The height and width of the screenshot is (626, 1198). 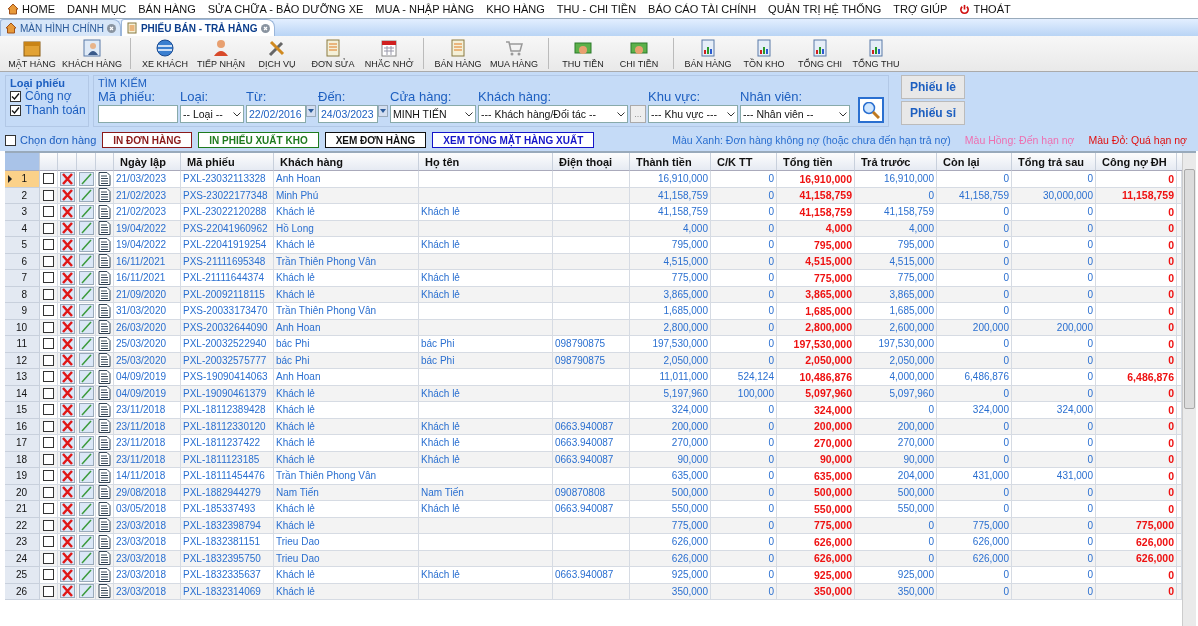 I want to click on menu-item: KHO HÀNG, so click(x=518, y=9).